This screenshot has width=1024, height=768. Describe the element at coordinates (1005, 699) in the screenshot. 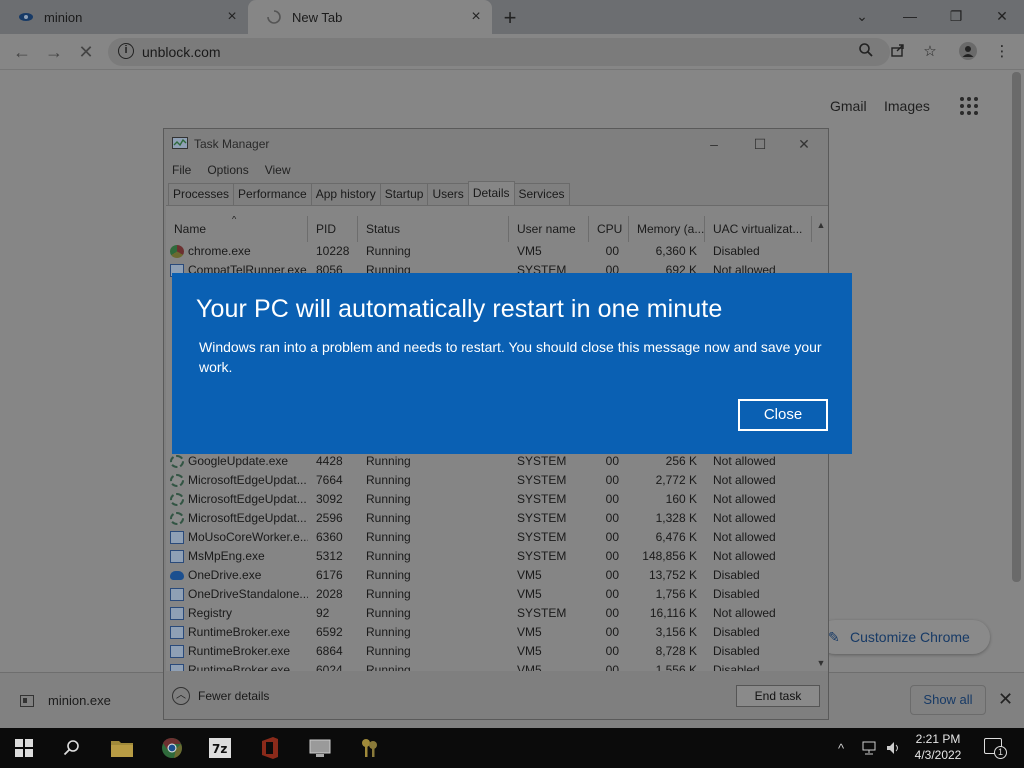

I see `close-download-bar-icon: ✕` at that location.